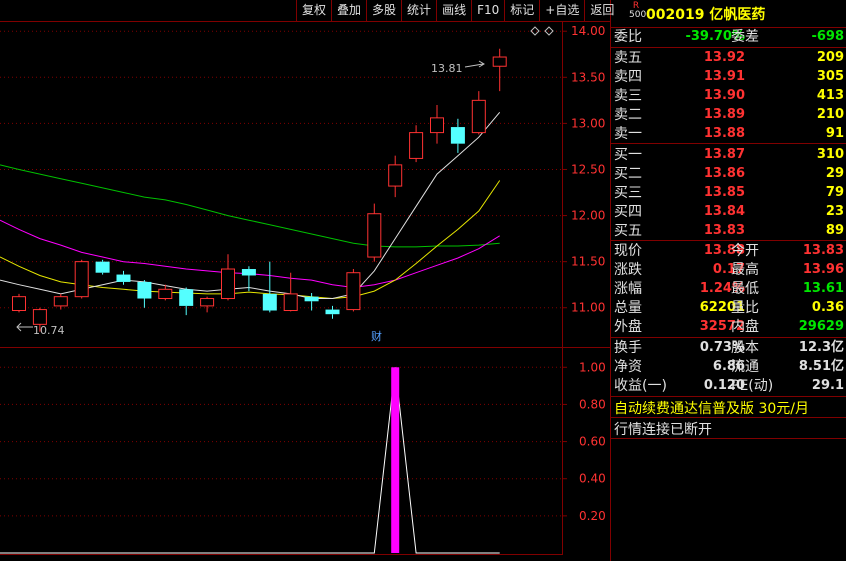 This screenshot has height=561, width=846. I want to click on ask-label: 卖四, so click(628, 77).